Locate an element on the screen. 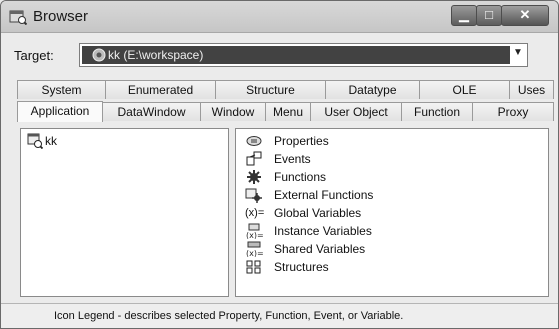 The width and height of the screenshot is (559, 329). browser-app-icon is located at coordinates (18, 17).